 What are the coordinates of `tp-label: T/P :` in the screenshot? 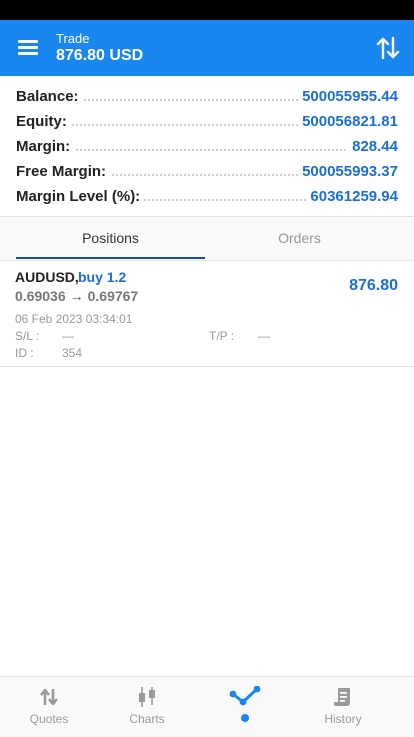 It's located at (222, 336).